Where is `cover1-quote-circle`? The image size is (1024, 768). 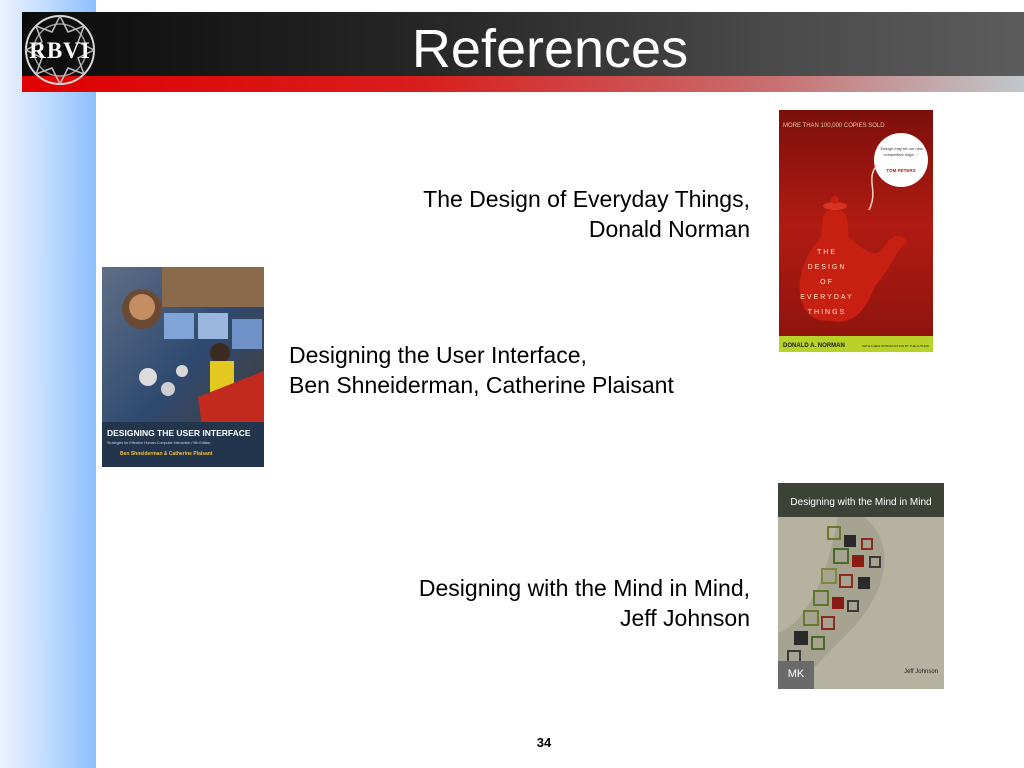
cover1-quote-circle is located at coordinates (901, 160).